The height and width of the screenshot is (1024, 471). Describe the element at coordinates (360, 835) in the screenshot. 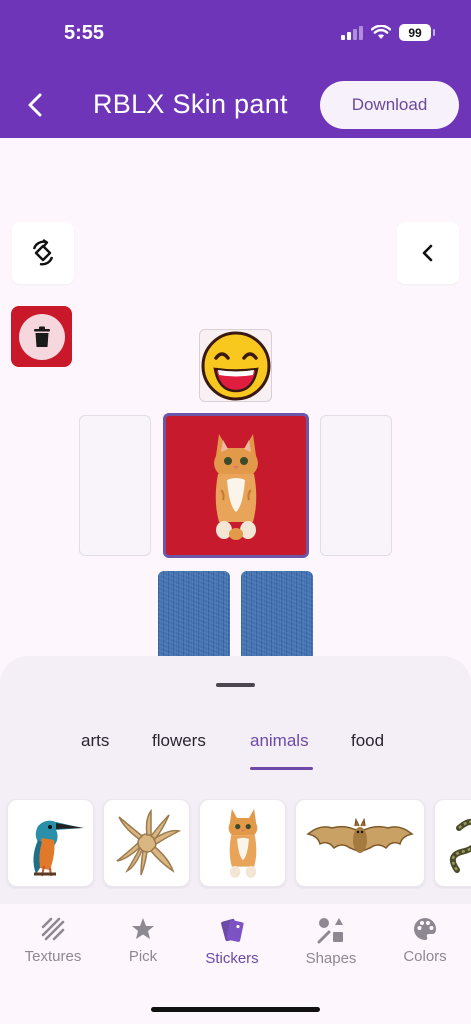

I see `bat-sticker` at that location.